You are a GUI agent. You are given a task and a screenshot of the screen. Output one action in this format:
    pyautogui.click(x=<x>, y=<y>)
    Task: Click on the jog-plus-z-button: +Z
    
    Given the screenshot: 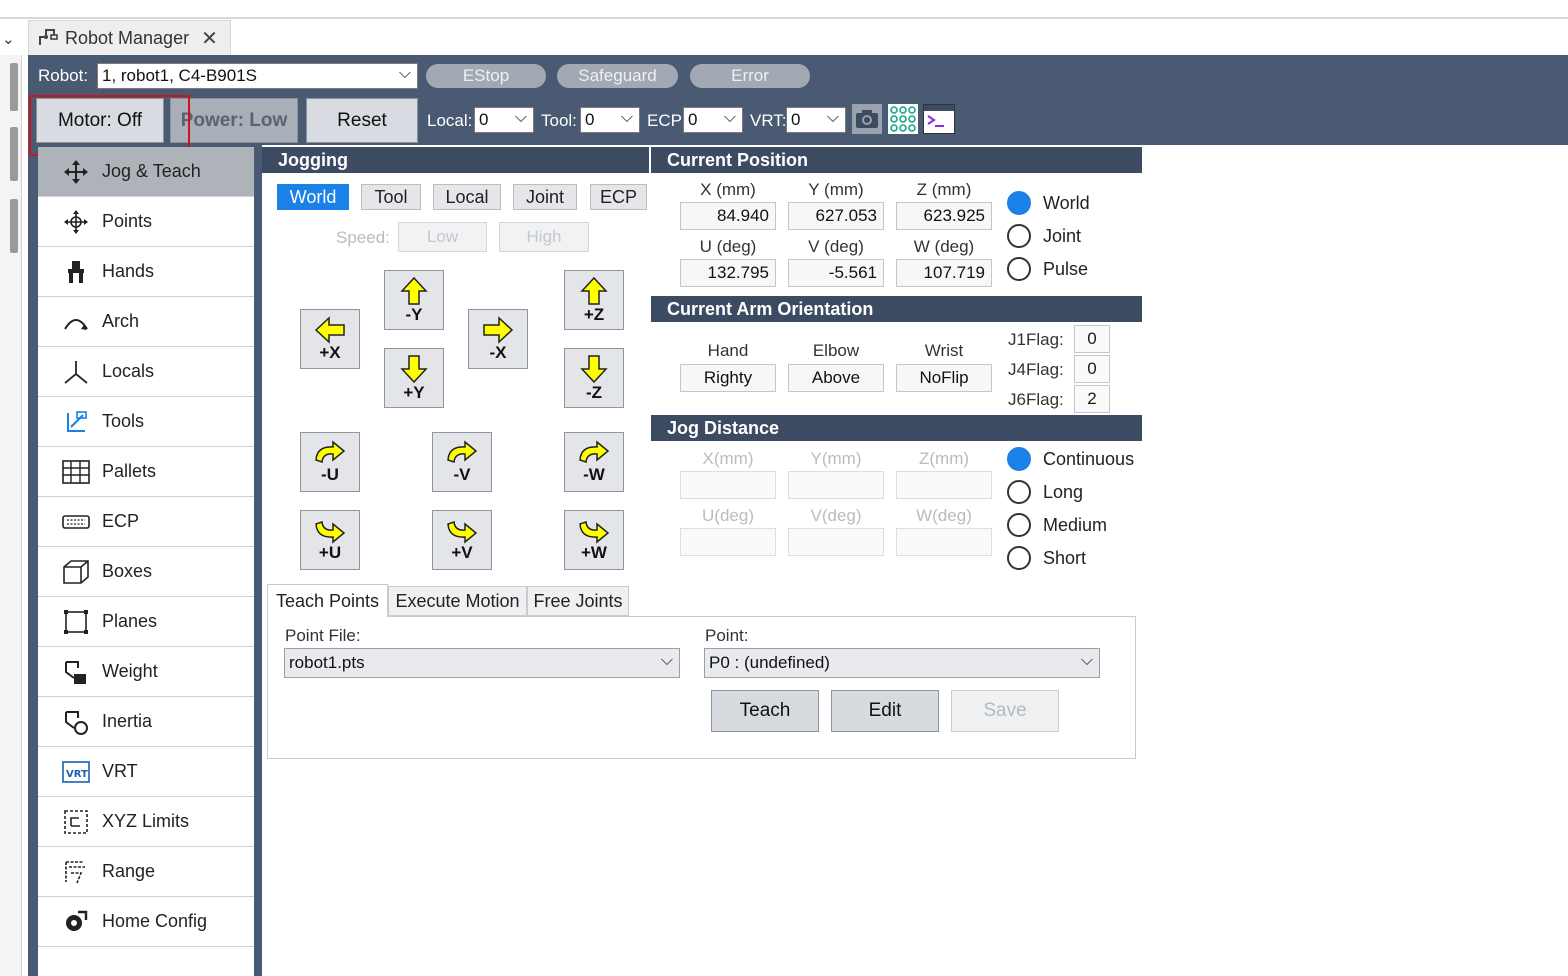 What is the action you would take?
    pyautogui.click(x=594, y=300)
    